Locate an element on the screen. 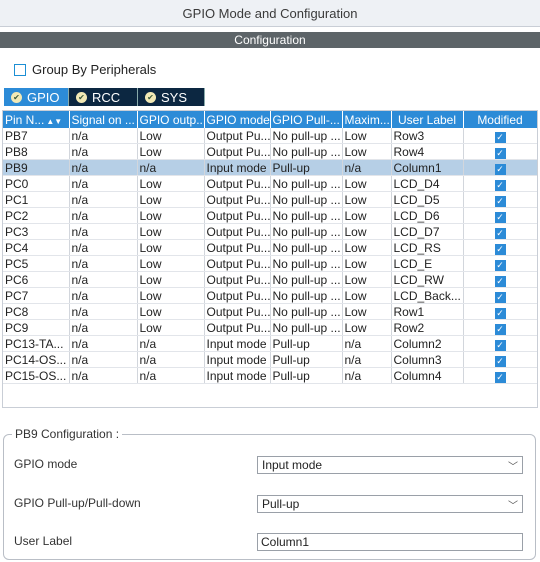 This screenshot has width=540, height=562. sort-arrow-icon: ▲▼ is located at coordinates (54, 121).